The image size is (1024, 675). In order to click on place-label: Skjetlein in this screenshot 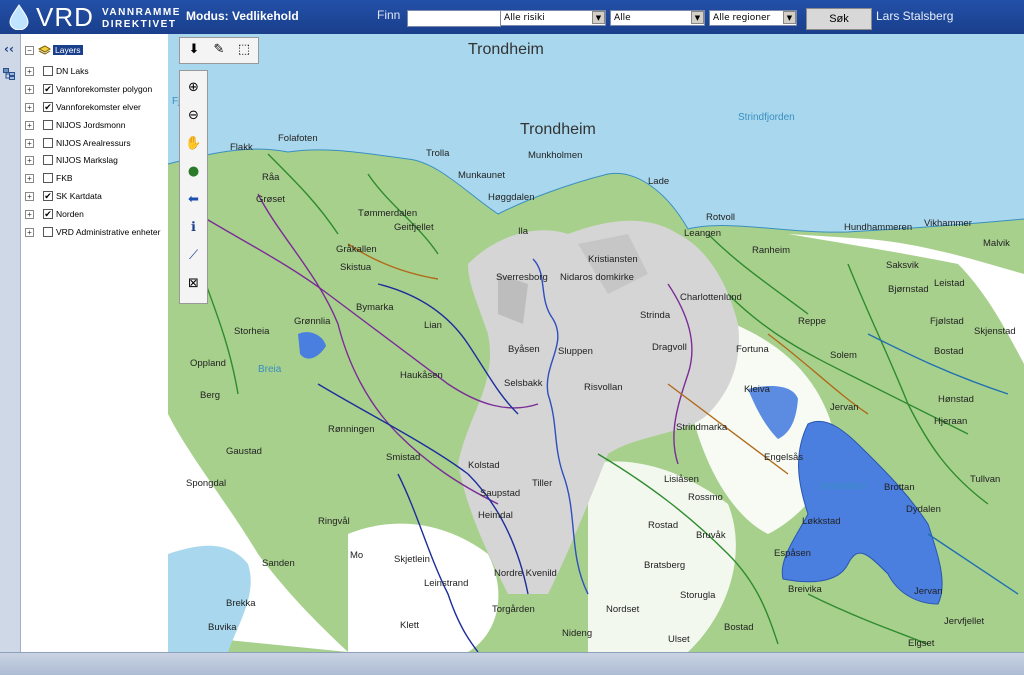, I will do `click(412, 559)`.